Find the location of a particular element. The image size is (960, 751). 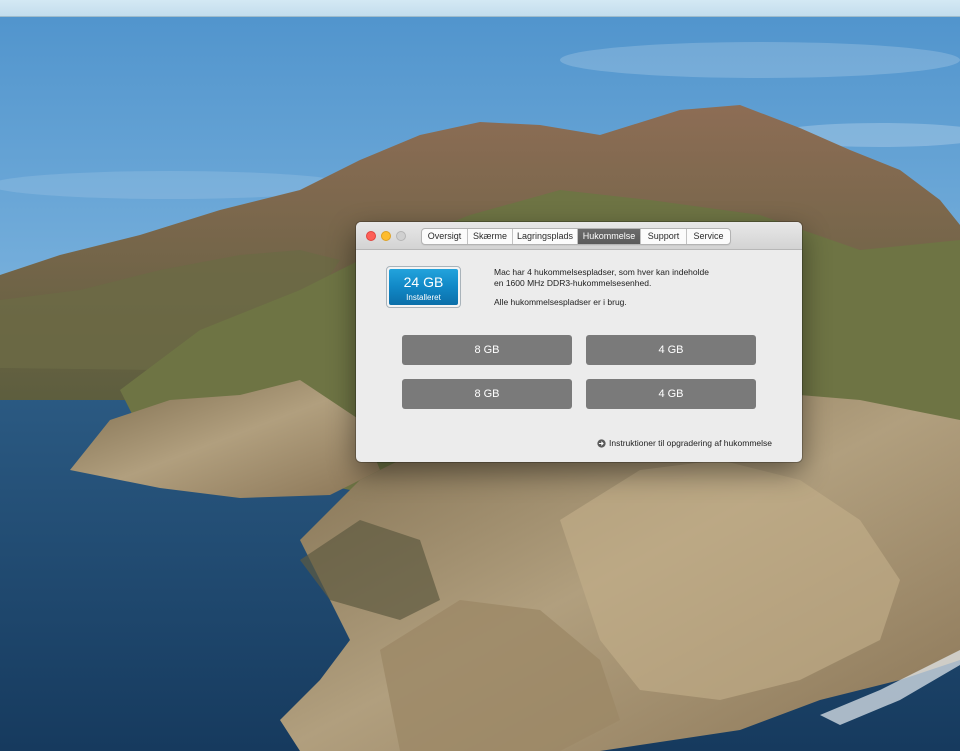

memory-slot-3: 8 GB is located at coordinates (487, 394).